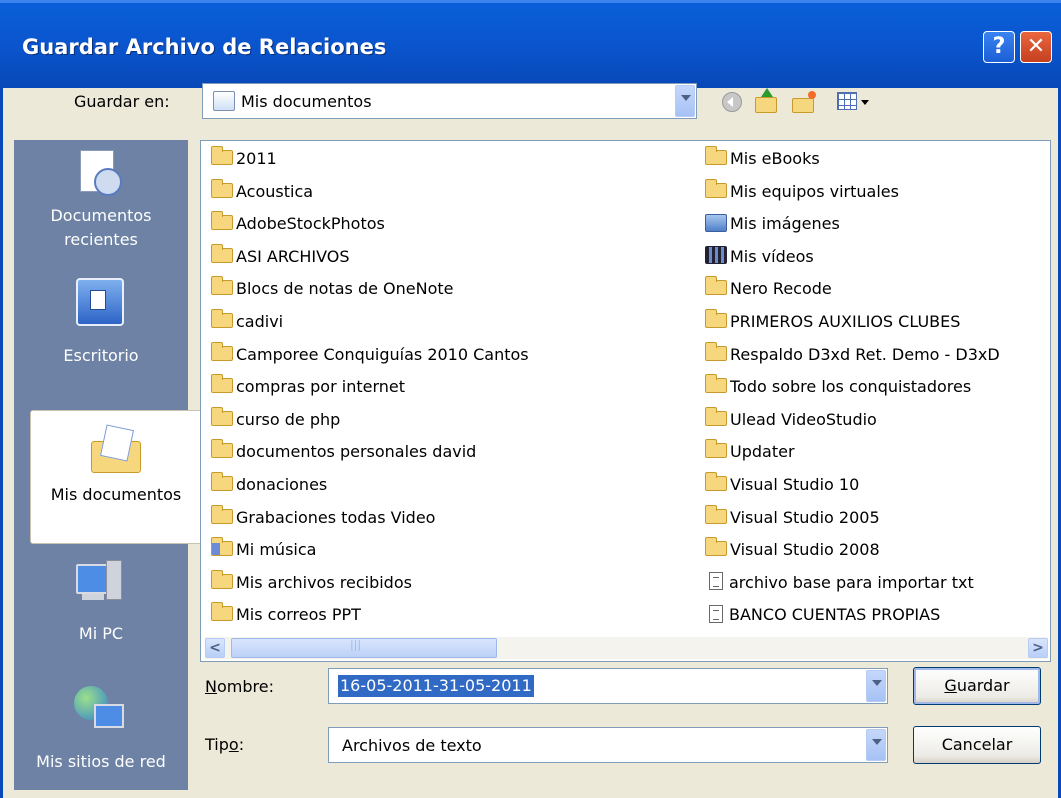 The image size is (1061, 798). I want to click on list-item: Mis correos PPT, so click(286, 615).